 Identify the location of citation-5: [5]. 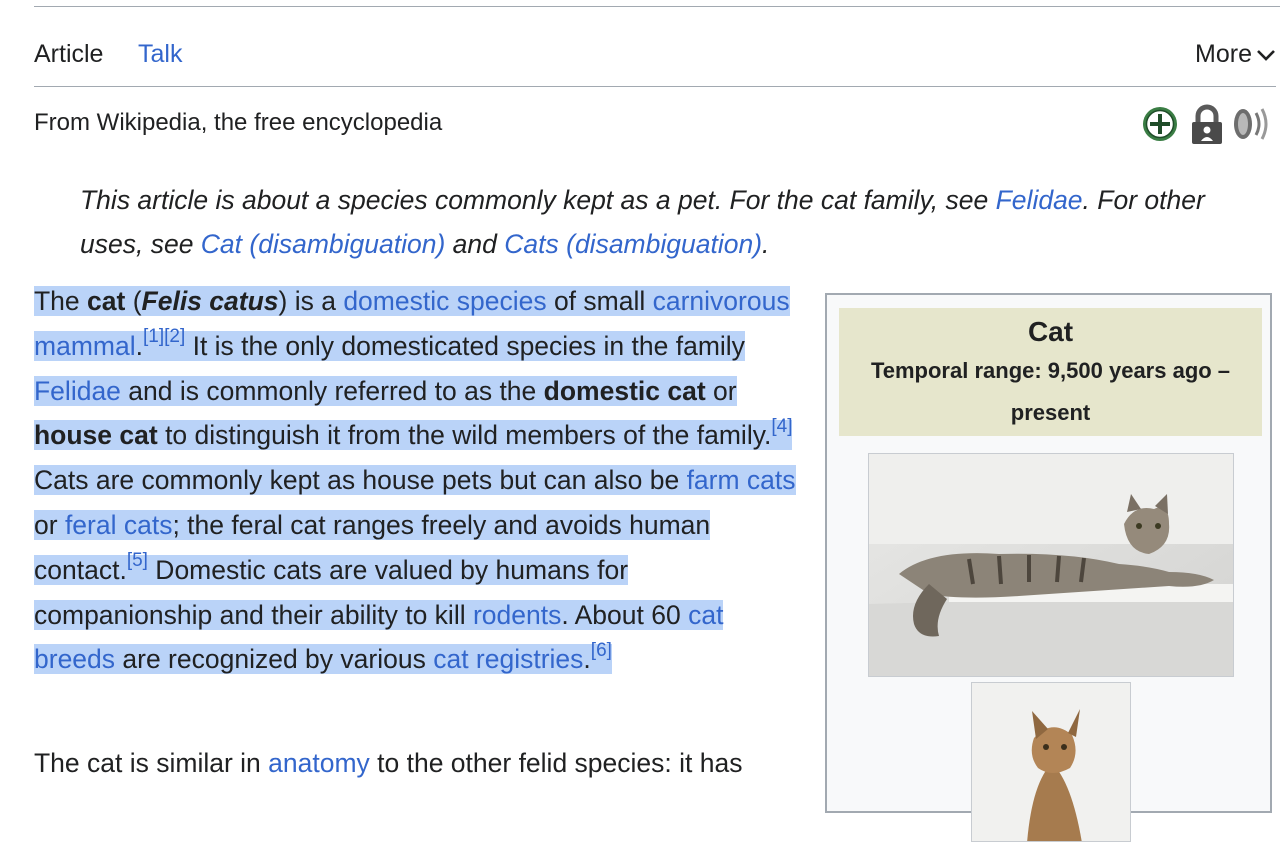
(137, 560).